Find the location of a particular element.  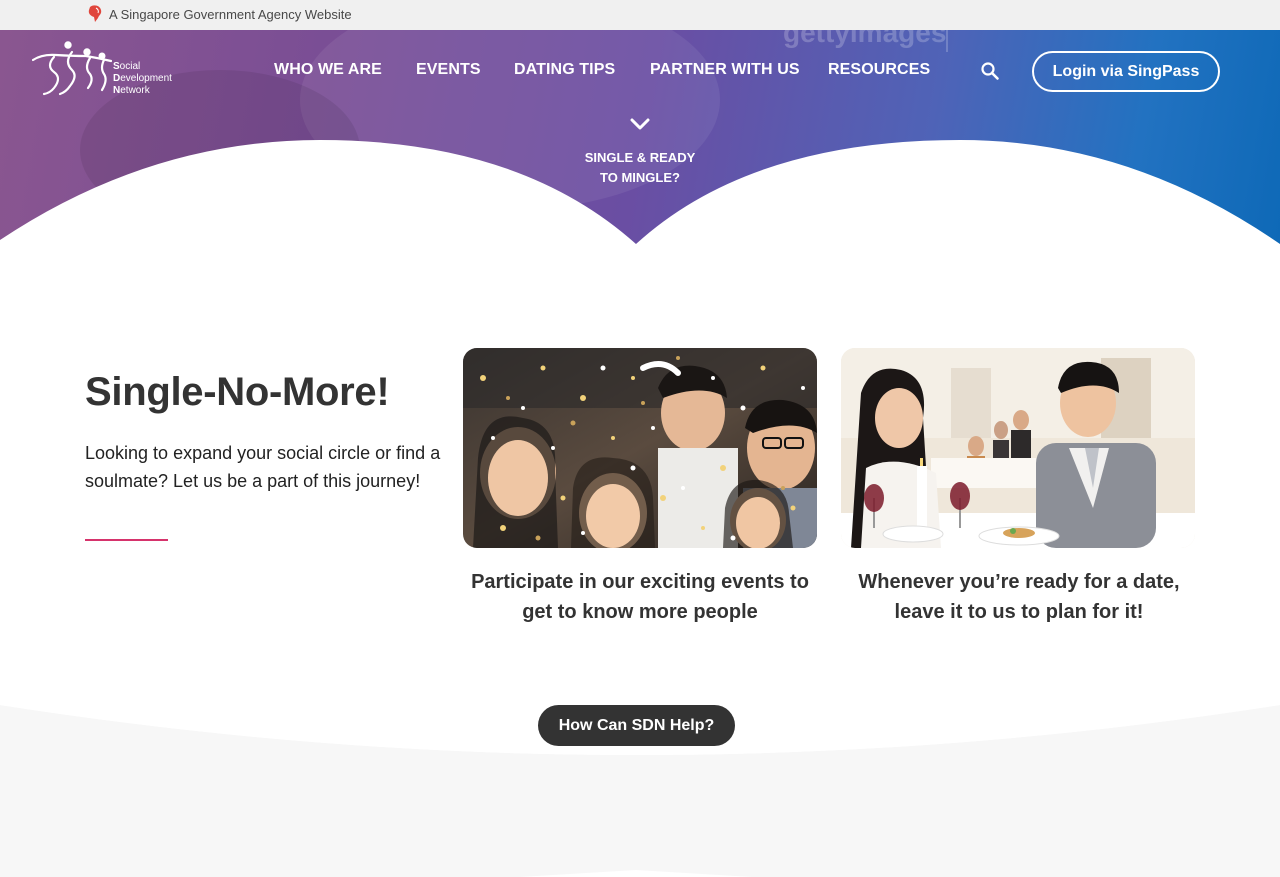

dinner-date-photo is located at coordinates (1018, 448).